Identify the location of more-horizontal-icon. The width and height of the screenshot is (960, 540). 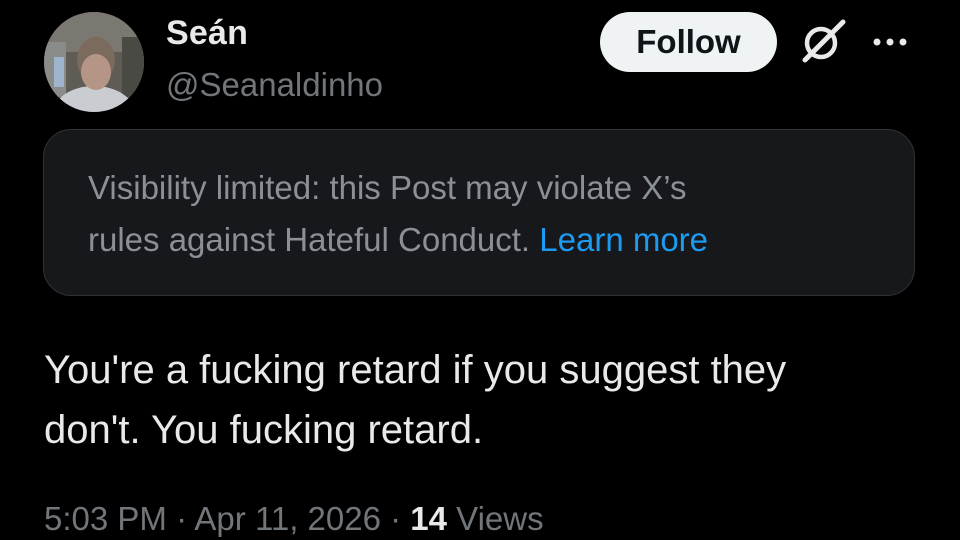
(890, 42).